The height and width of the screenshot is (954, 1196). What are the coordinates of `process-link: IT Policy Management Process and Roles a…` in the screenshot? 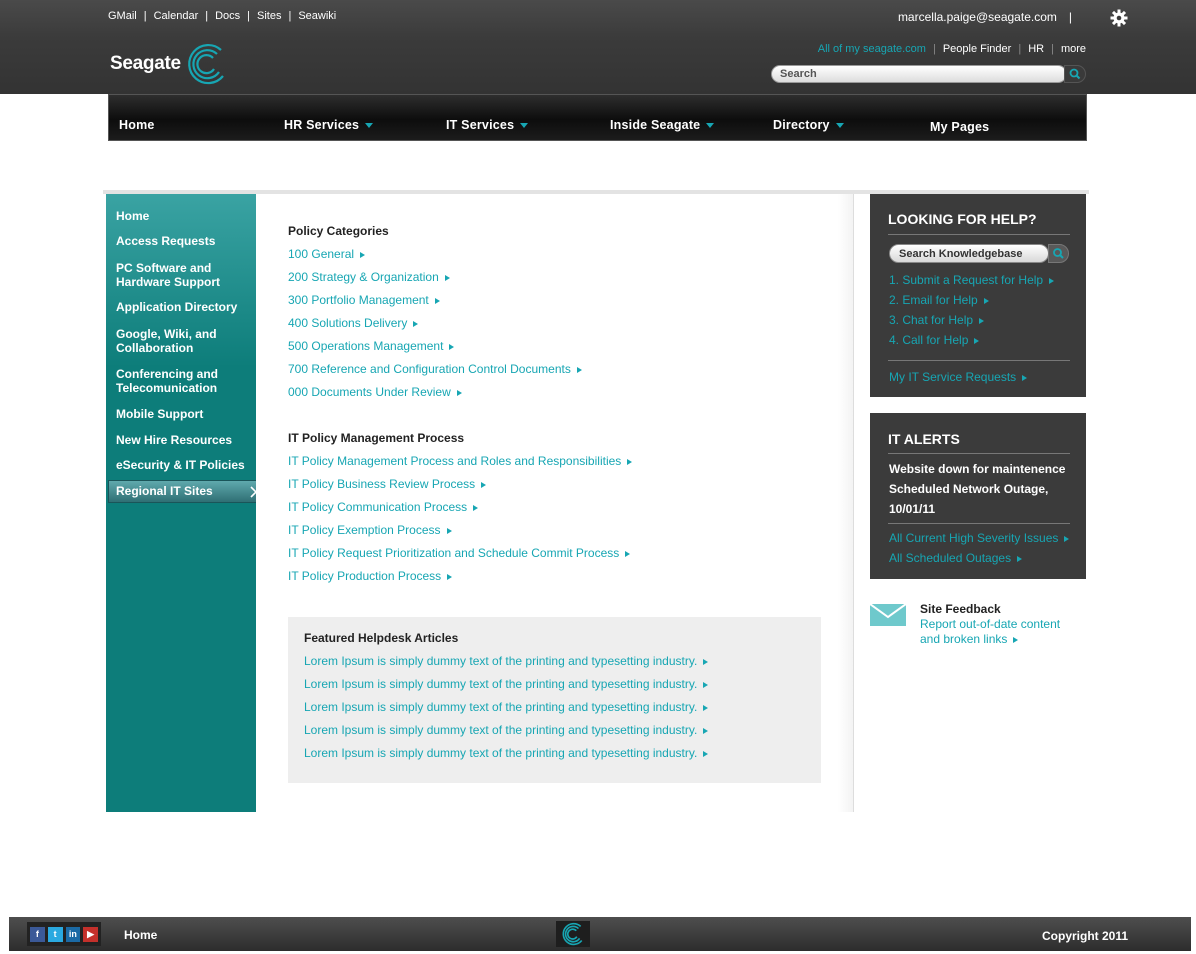 It's located at (460, 461).